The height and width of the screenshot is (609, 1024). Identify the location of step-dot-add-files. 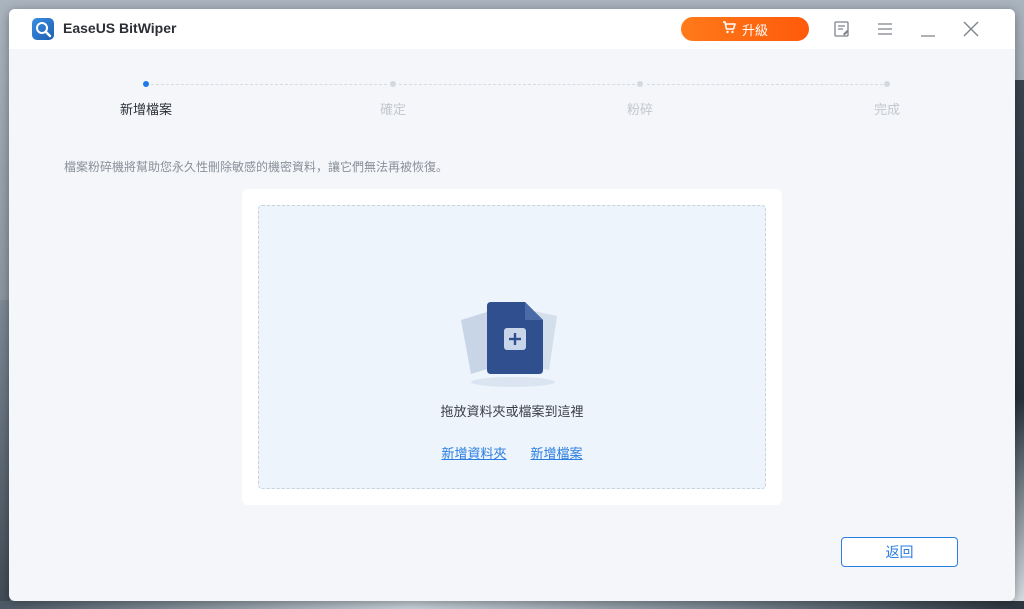
(146, 84).